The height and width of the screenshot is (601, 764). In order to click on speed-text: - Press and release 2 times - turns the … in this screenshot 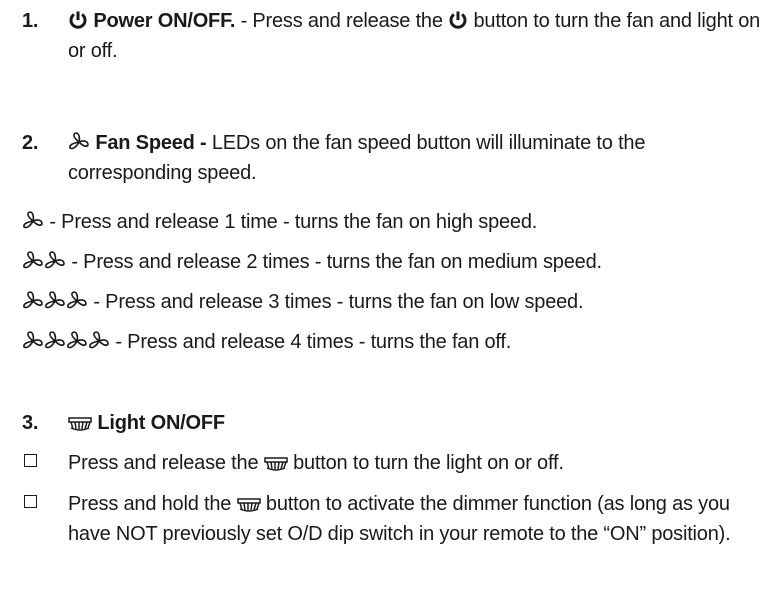, I will do `click(334, 262)`.